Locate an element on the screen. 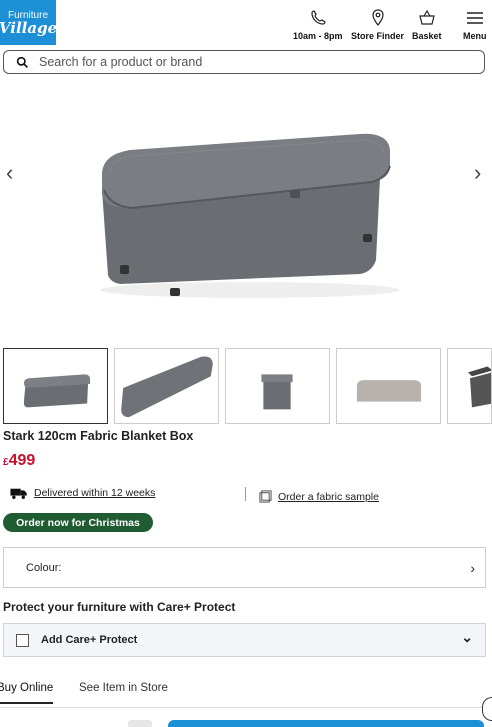 This screenshot has width=492, height=727. tab-buy-online: Buy Online is located at coordinates (27, 693).